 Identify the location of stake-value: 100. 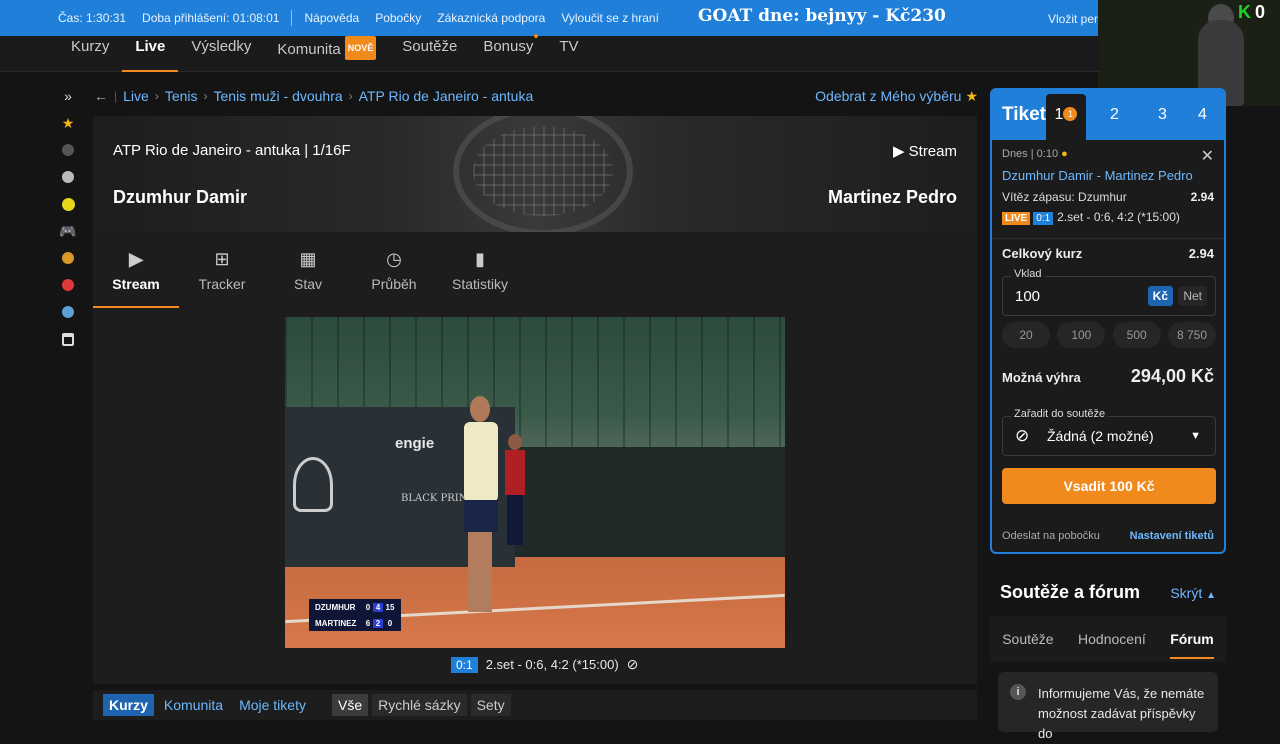
(1028, 296).